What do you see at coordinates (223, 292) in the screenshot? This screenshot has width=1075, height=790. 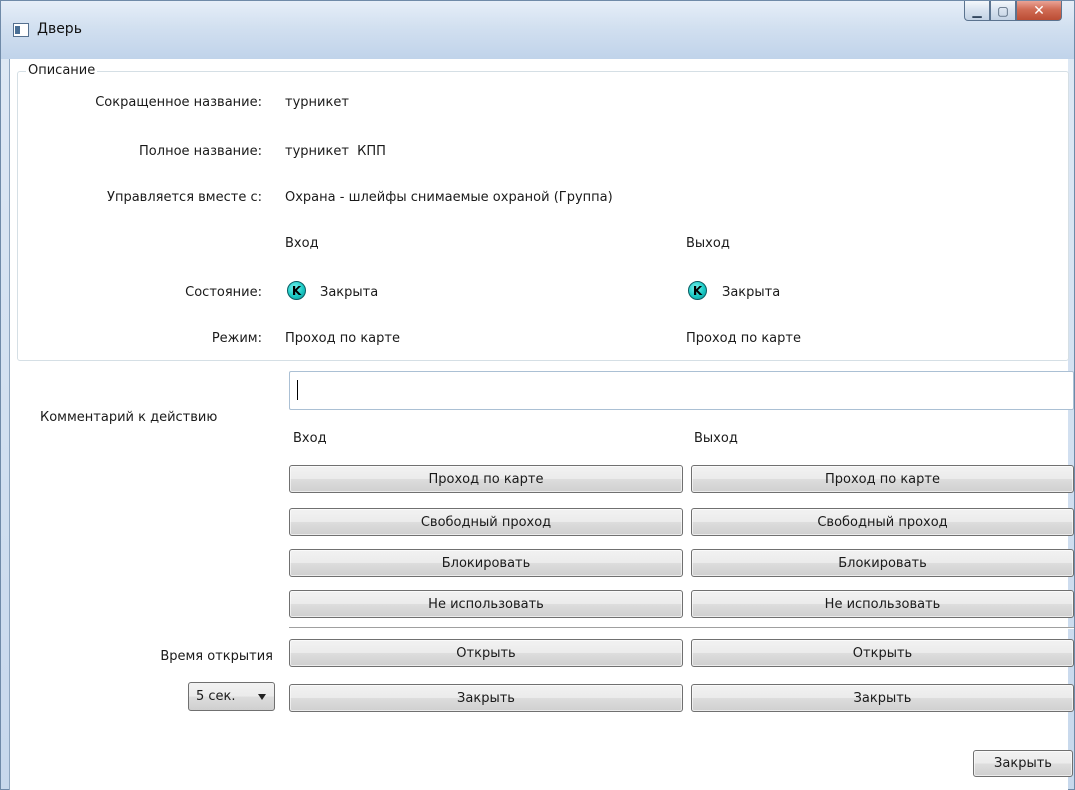 I see `state-label: Состояние:` at bounding box center [223, 292].